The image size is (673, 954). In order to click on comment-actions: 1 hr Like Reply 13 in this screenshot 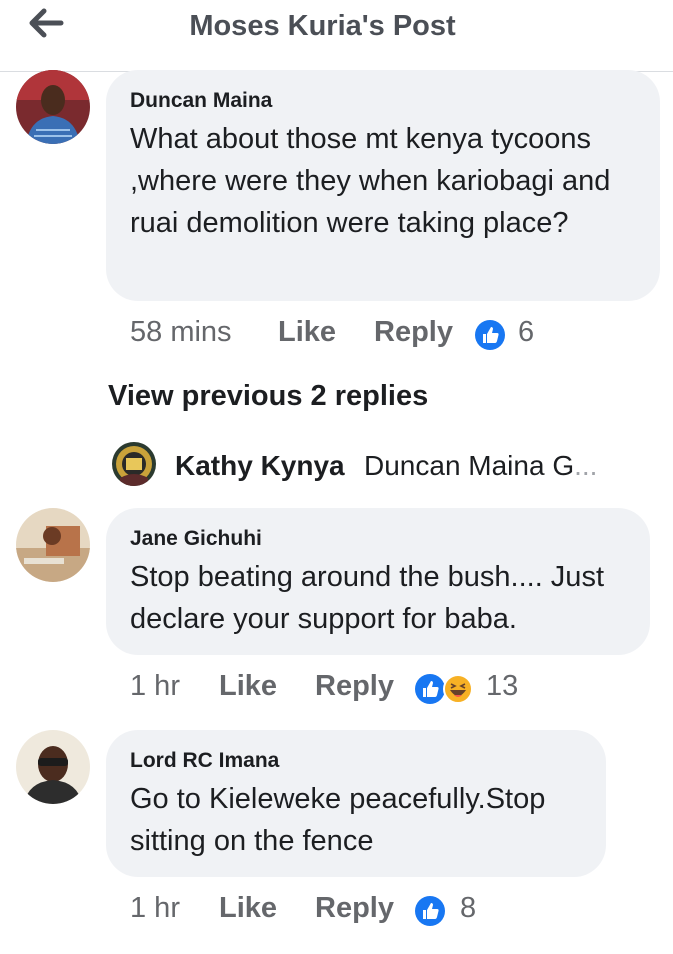, I will do `click(340, 690)`.